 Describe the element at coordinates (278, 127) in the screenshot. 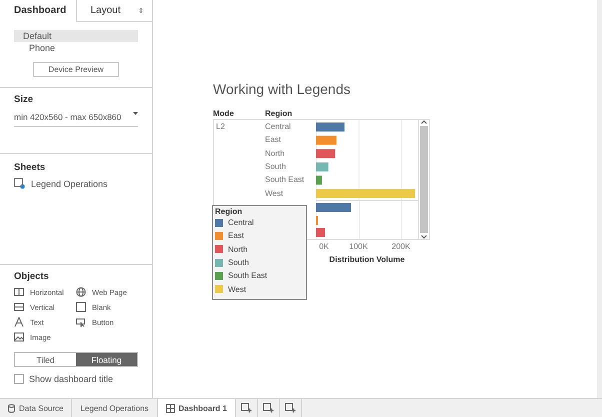

I see `region-label: Central` at that location.